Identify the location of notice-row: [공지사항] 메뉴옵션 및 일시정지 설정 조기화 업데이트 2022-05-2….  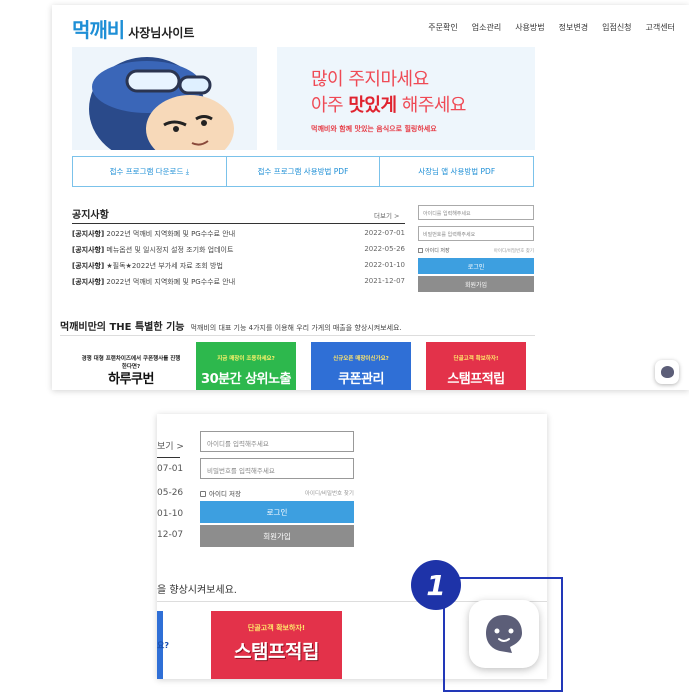
(238, 250).